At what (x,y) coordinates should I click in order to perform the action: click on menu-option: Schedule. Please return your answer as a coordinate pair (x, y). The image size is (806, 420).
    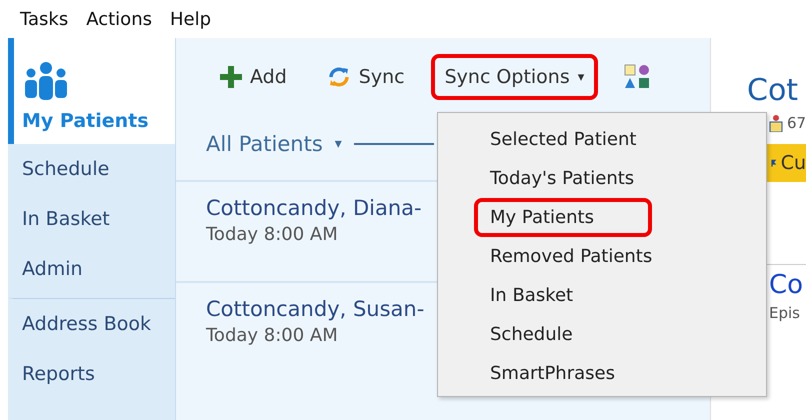
    Looking at the image, I should click on (531, 334).